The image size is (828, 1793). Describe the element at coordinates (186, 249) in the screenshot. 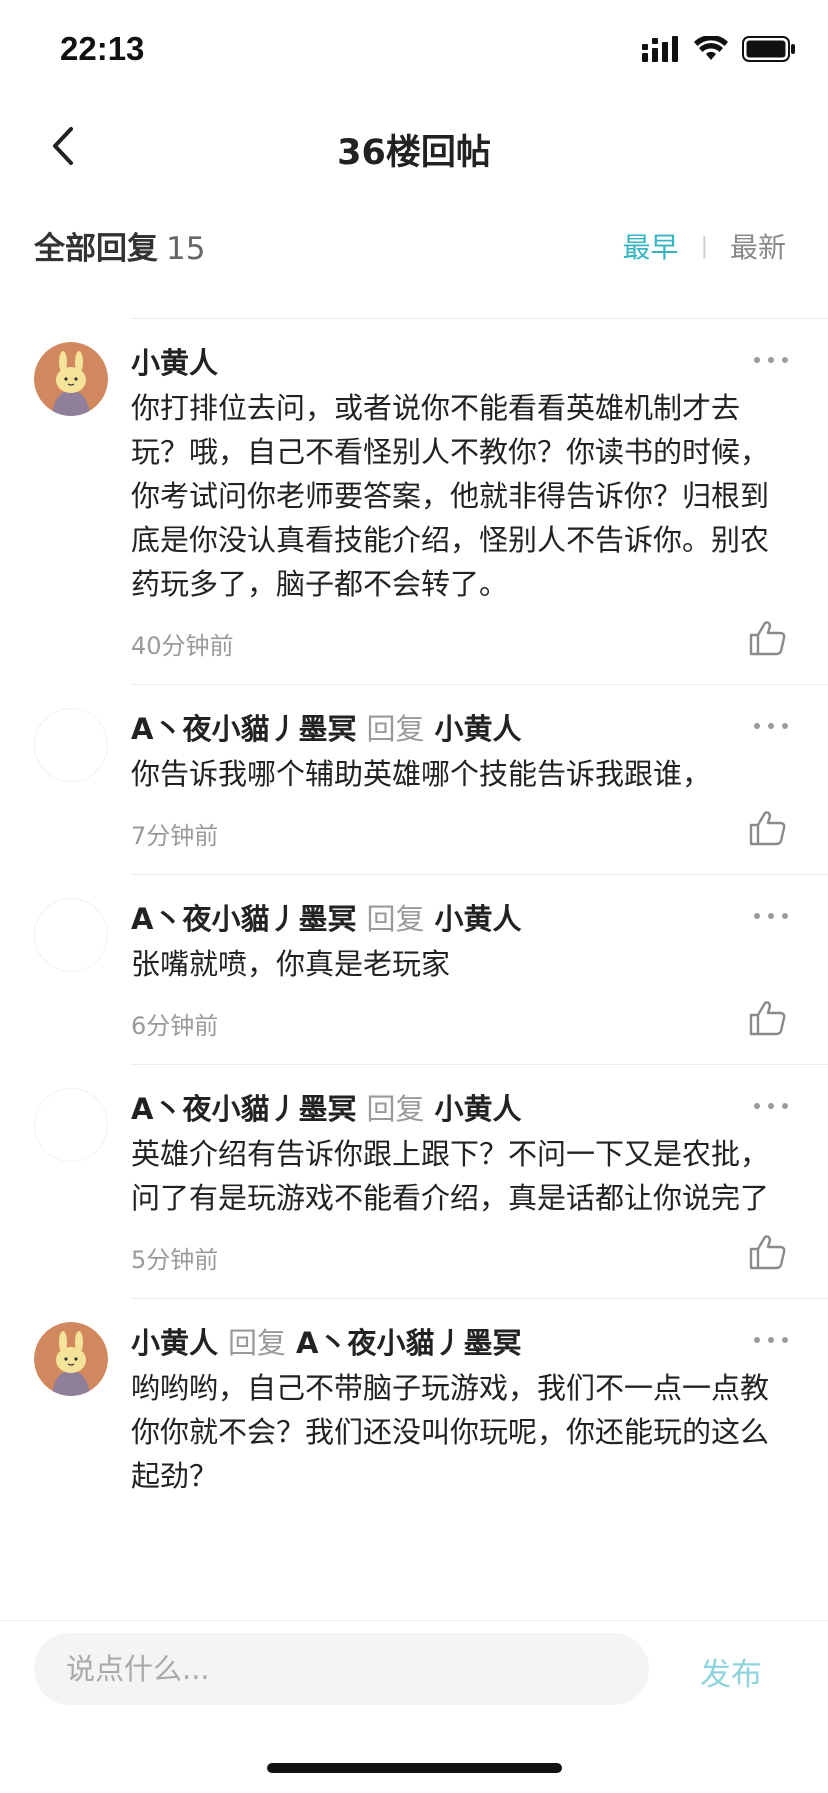

I see `reply-count: 15` at that location.